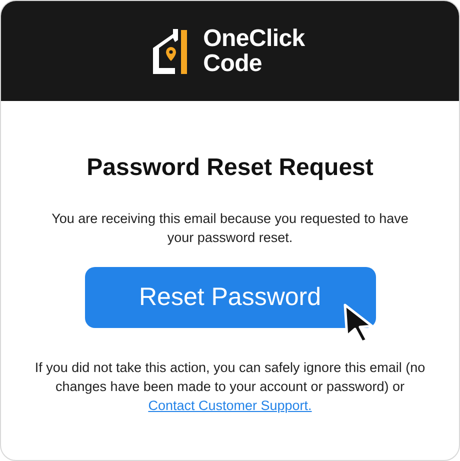 This screenshot has height=461, width=460. Describe the element at coordinates (254, 38) in the screenshot. I see `brand-name: OneClick` at that location.